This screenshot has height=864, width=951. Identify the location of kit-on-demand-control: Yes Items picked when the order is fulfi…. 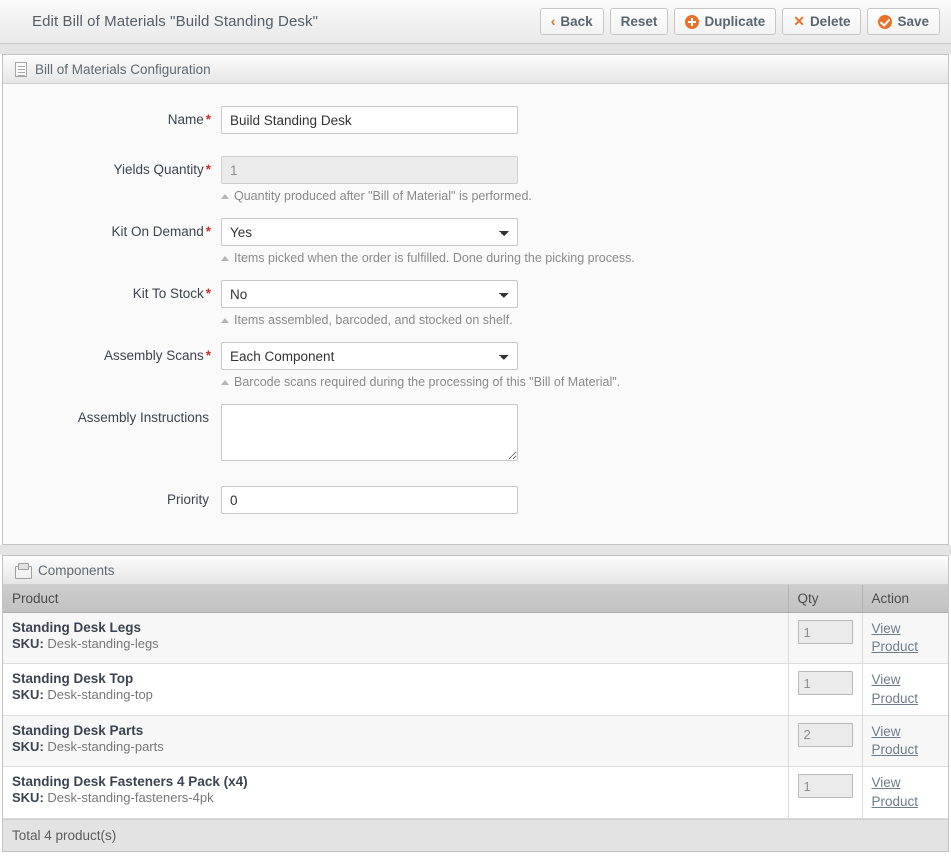
(428, 241).